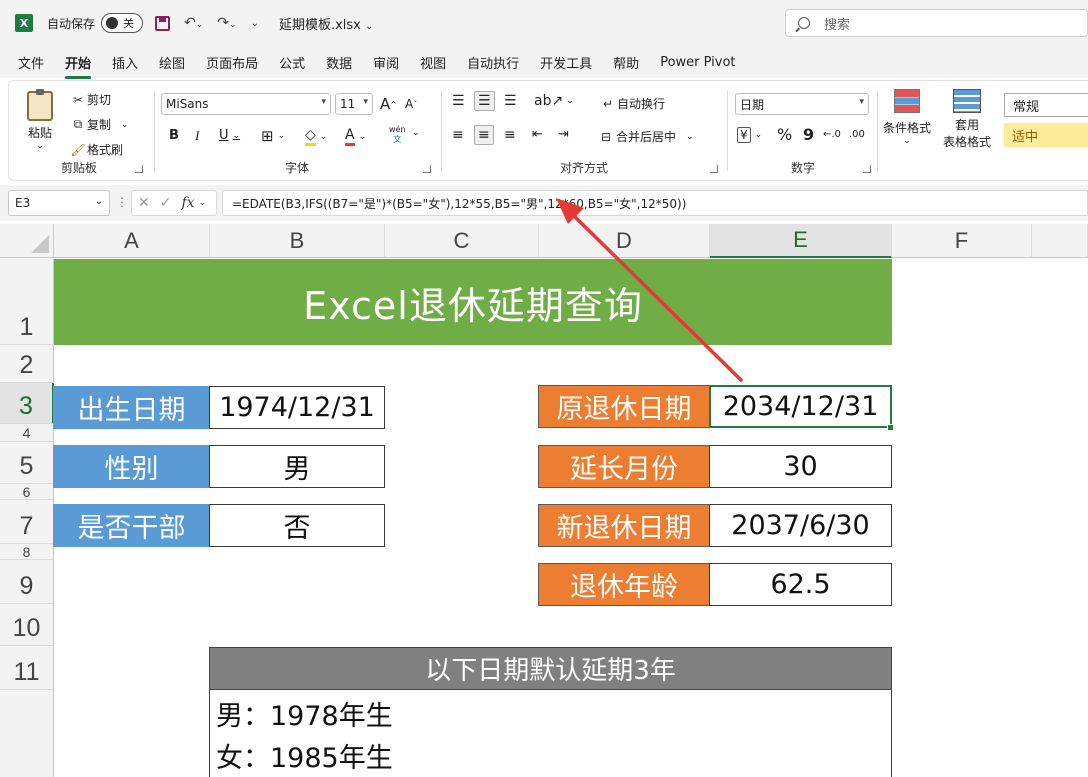 This screenshot has width=1088, height=777. Describe the element at coordinates (416, 133) in the screenshot. I see `chevron-down-icon: ⌄` at that location.